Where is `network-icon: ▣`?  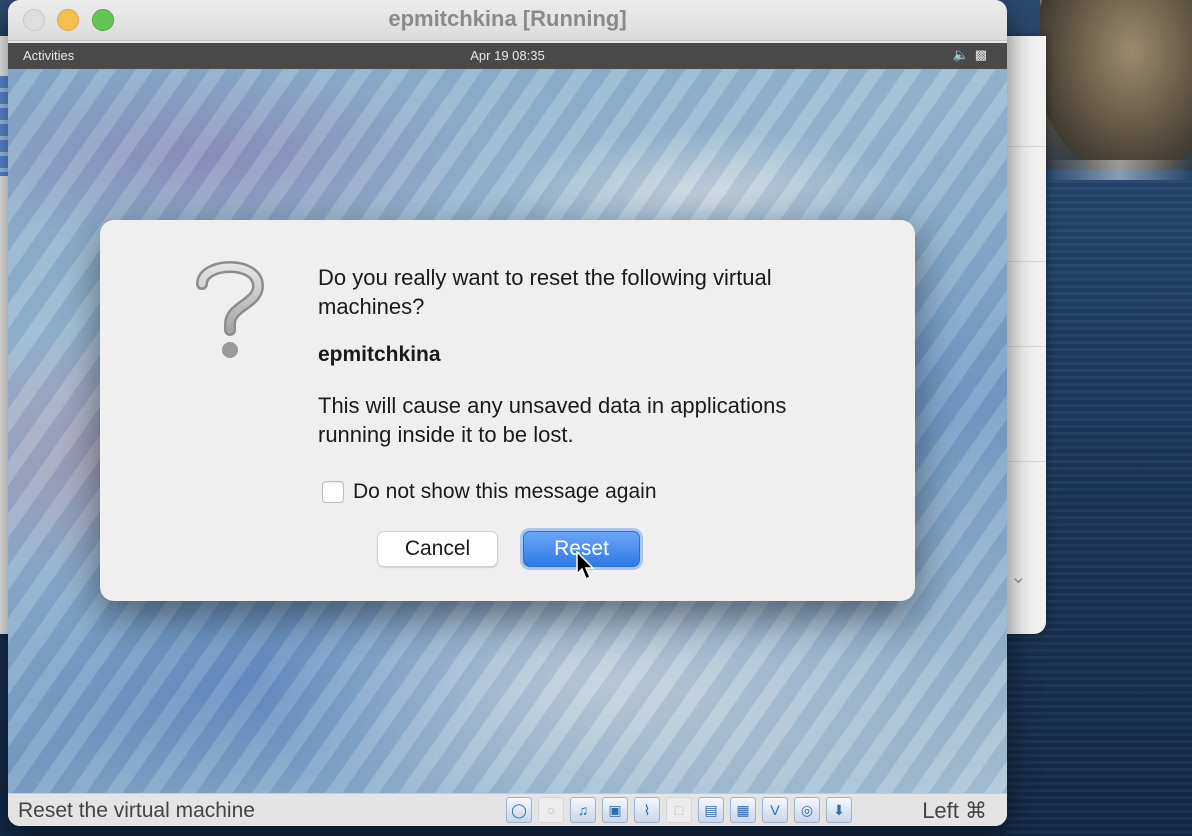 network-icon: ▣ is located at coordinates (615, 810).